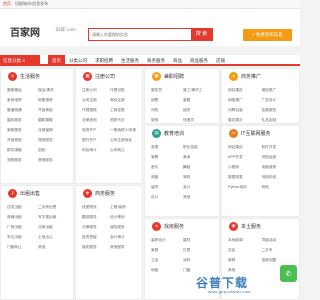 This screenshot has height=300, width=320. I want to click on category-link: 法律服务, so click(95, 227).